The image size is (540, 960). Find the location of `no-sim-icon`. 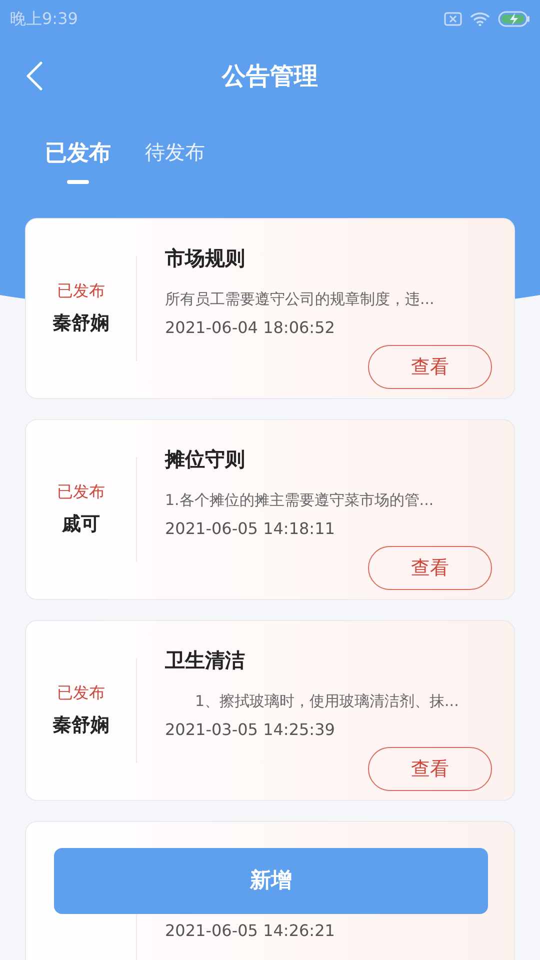

no-sim-icon is located at coordinates (453, 19).